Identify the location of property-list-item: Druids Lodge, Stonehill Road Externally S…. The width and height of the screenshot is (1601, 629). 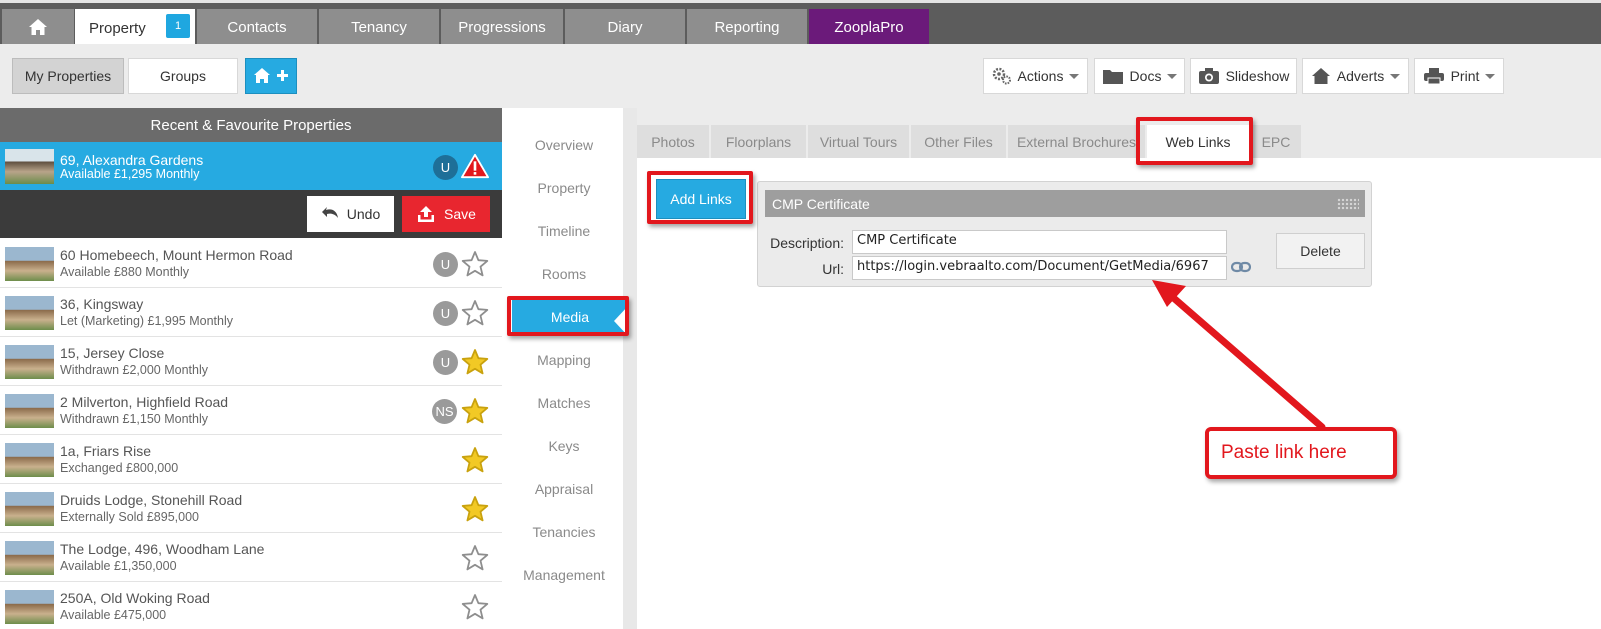
(251, 508).